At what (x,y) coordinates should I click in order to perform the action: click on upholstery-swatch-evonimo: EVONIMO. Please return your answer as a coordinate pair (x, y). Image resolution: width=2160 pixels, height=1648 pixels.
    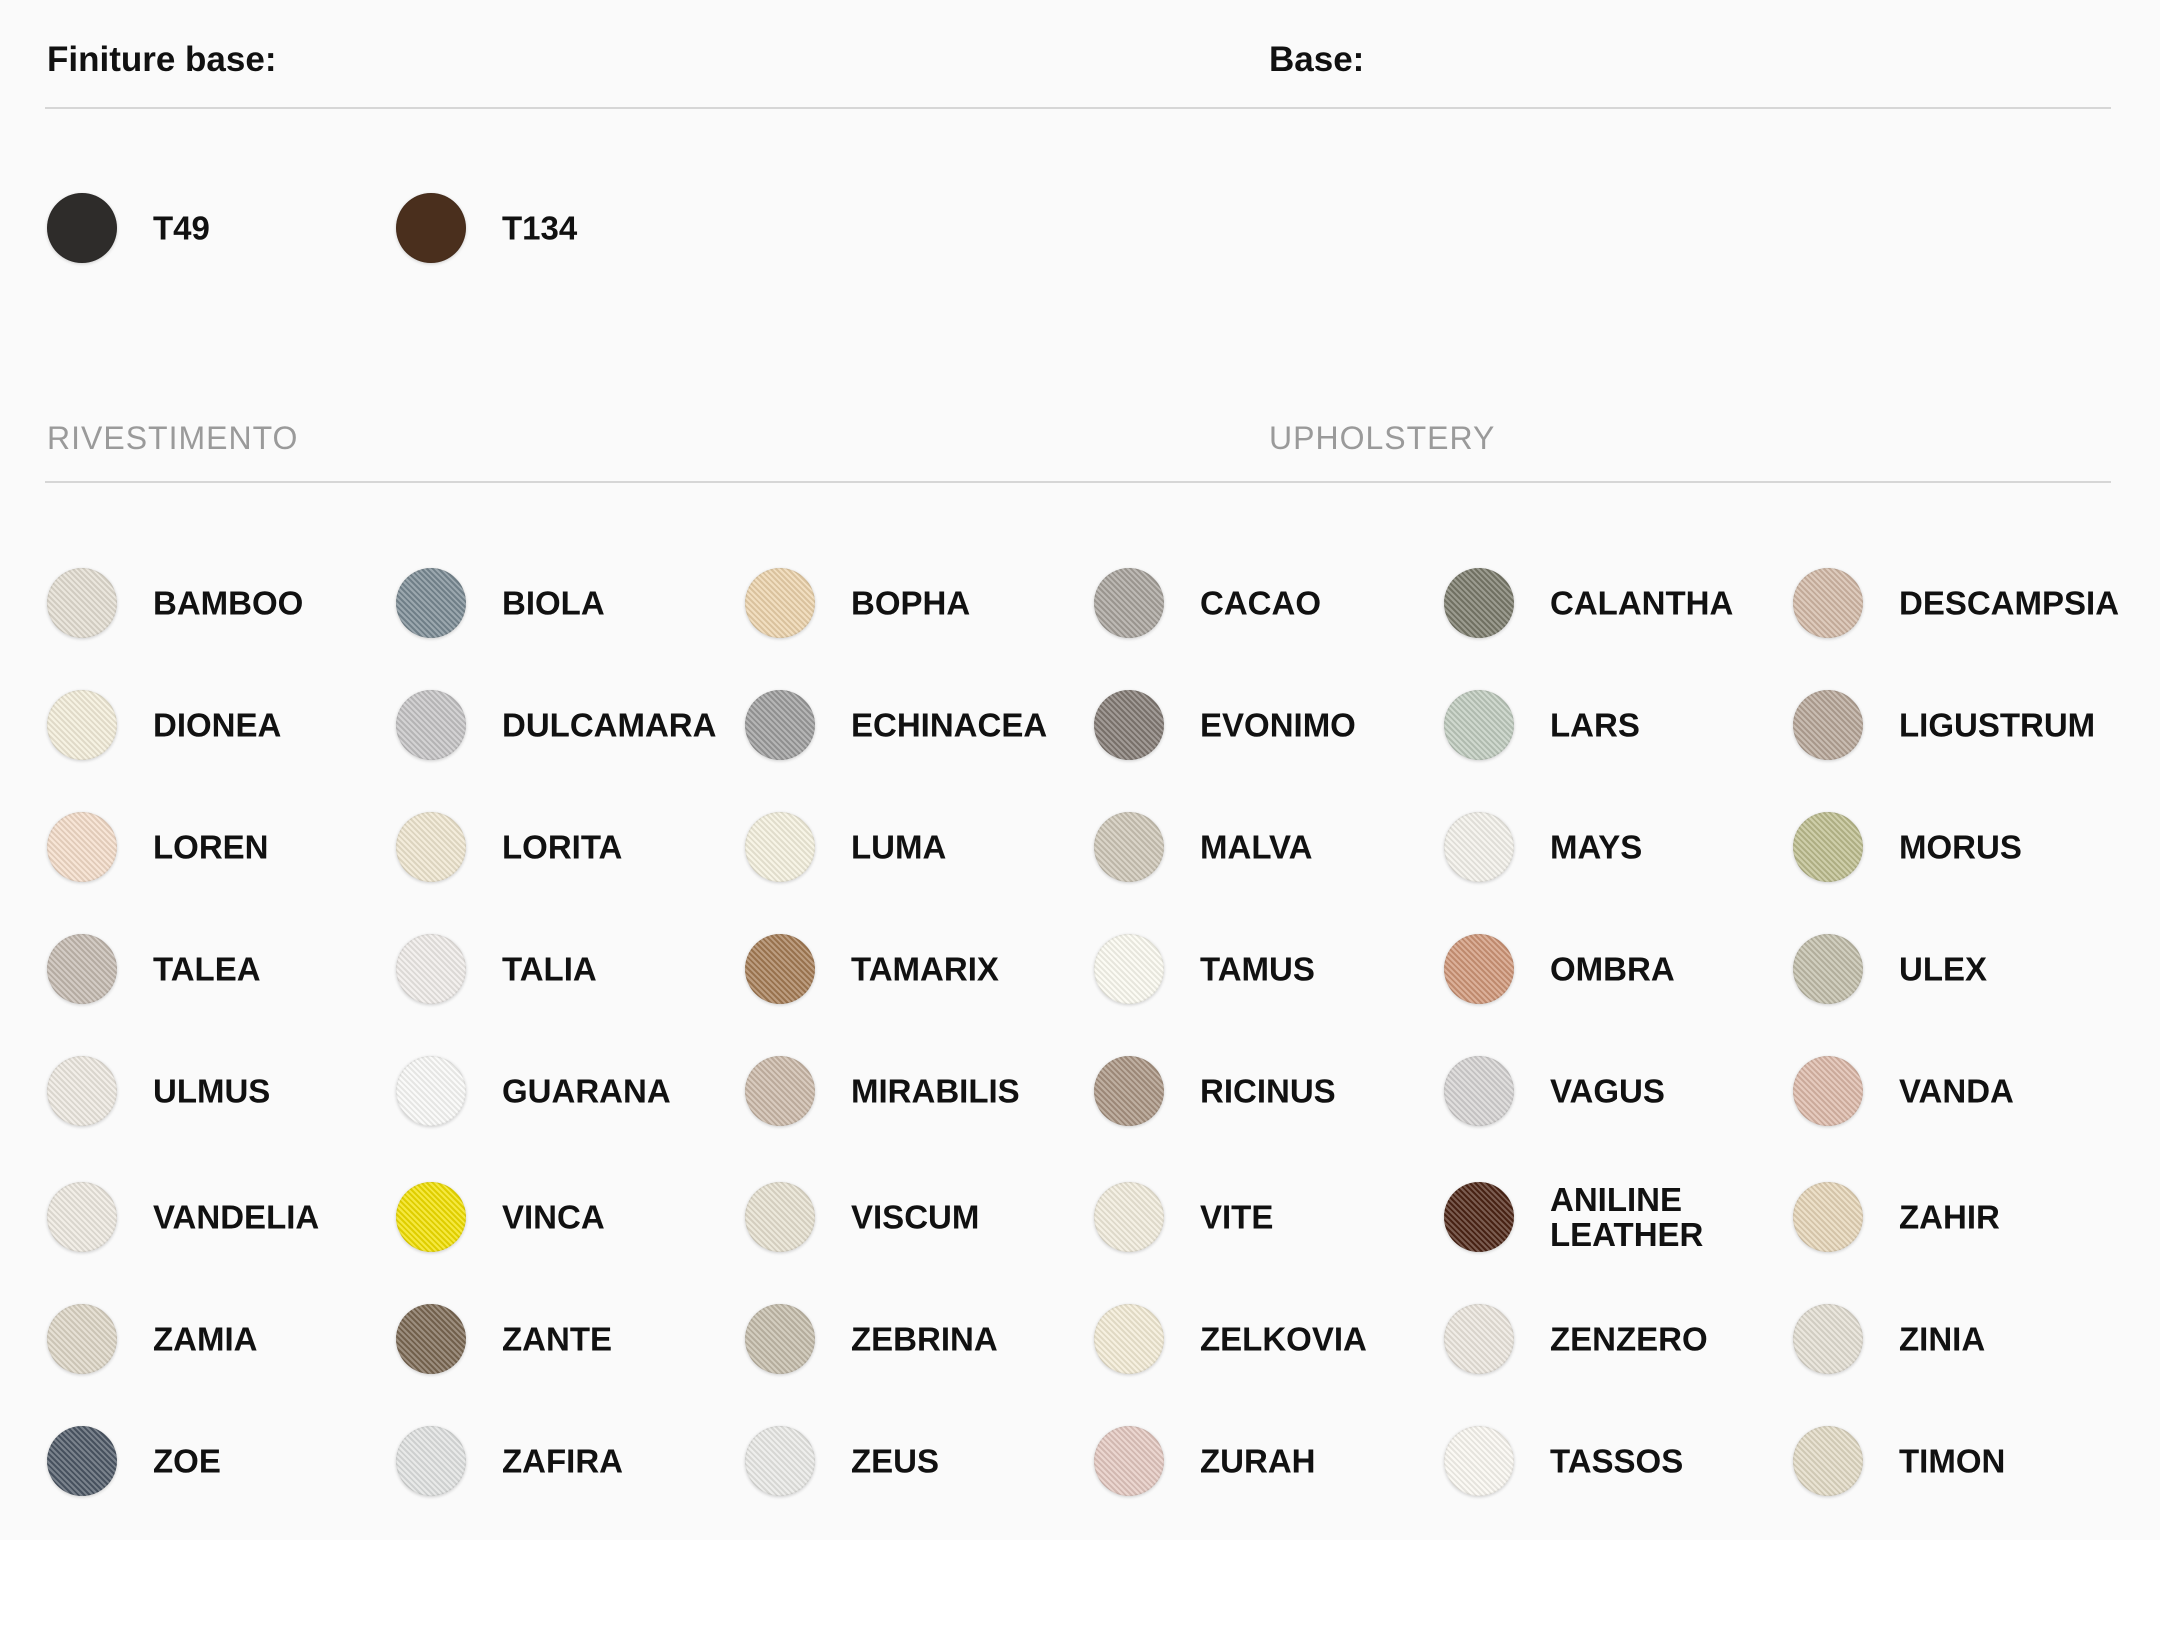
    Looking at the image, I should click on (1269, 725).